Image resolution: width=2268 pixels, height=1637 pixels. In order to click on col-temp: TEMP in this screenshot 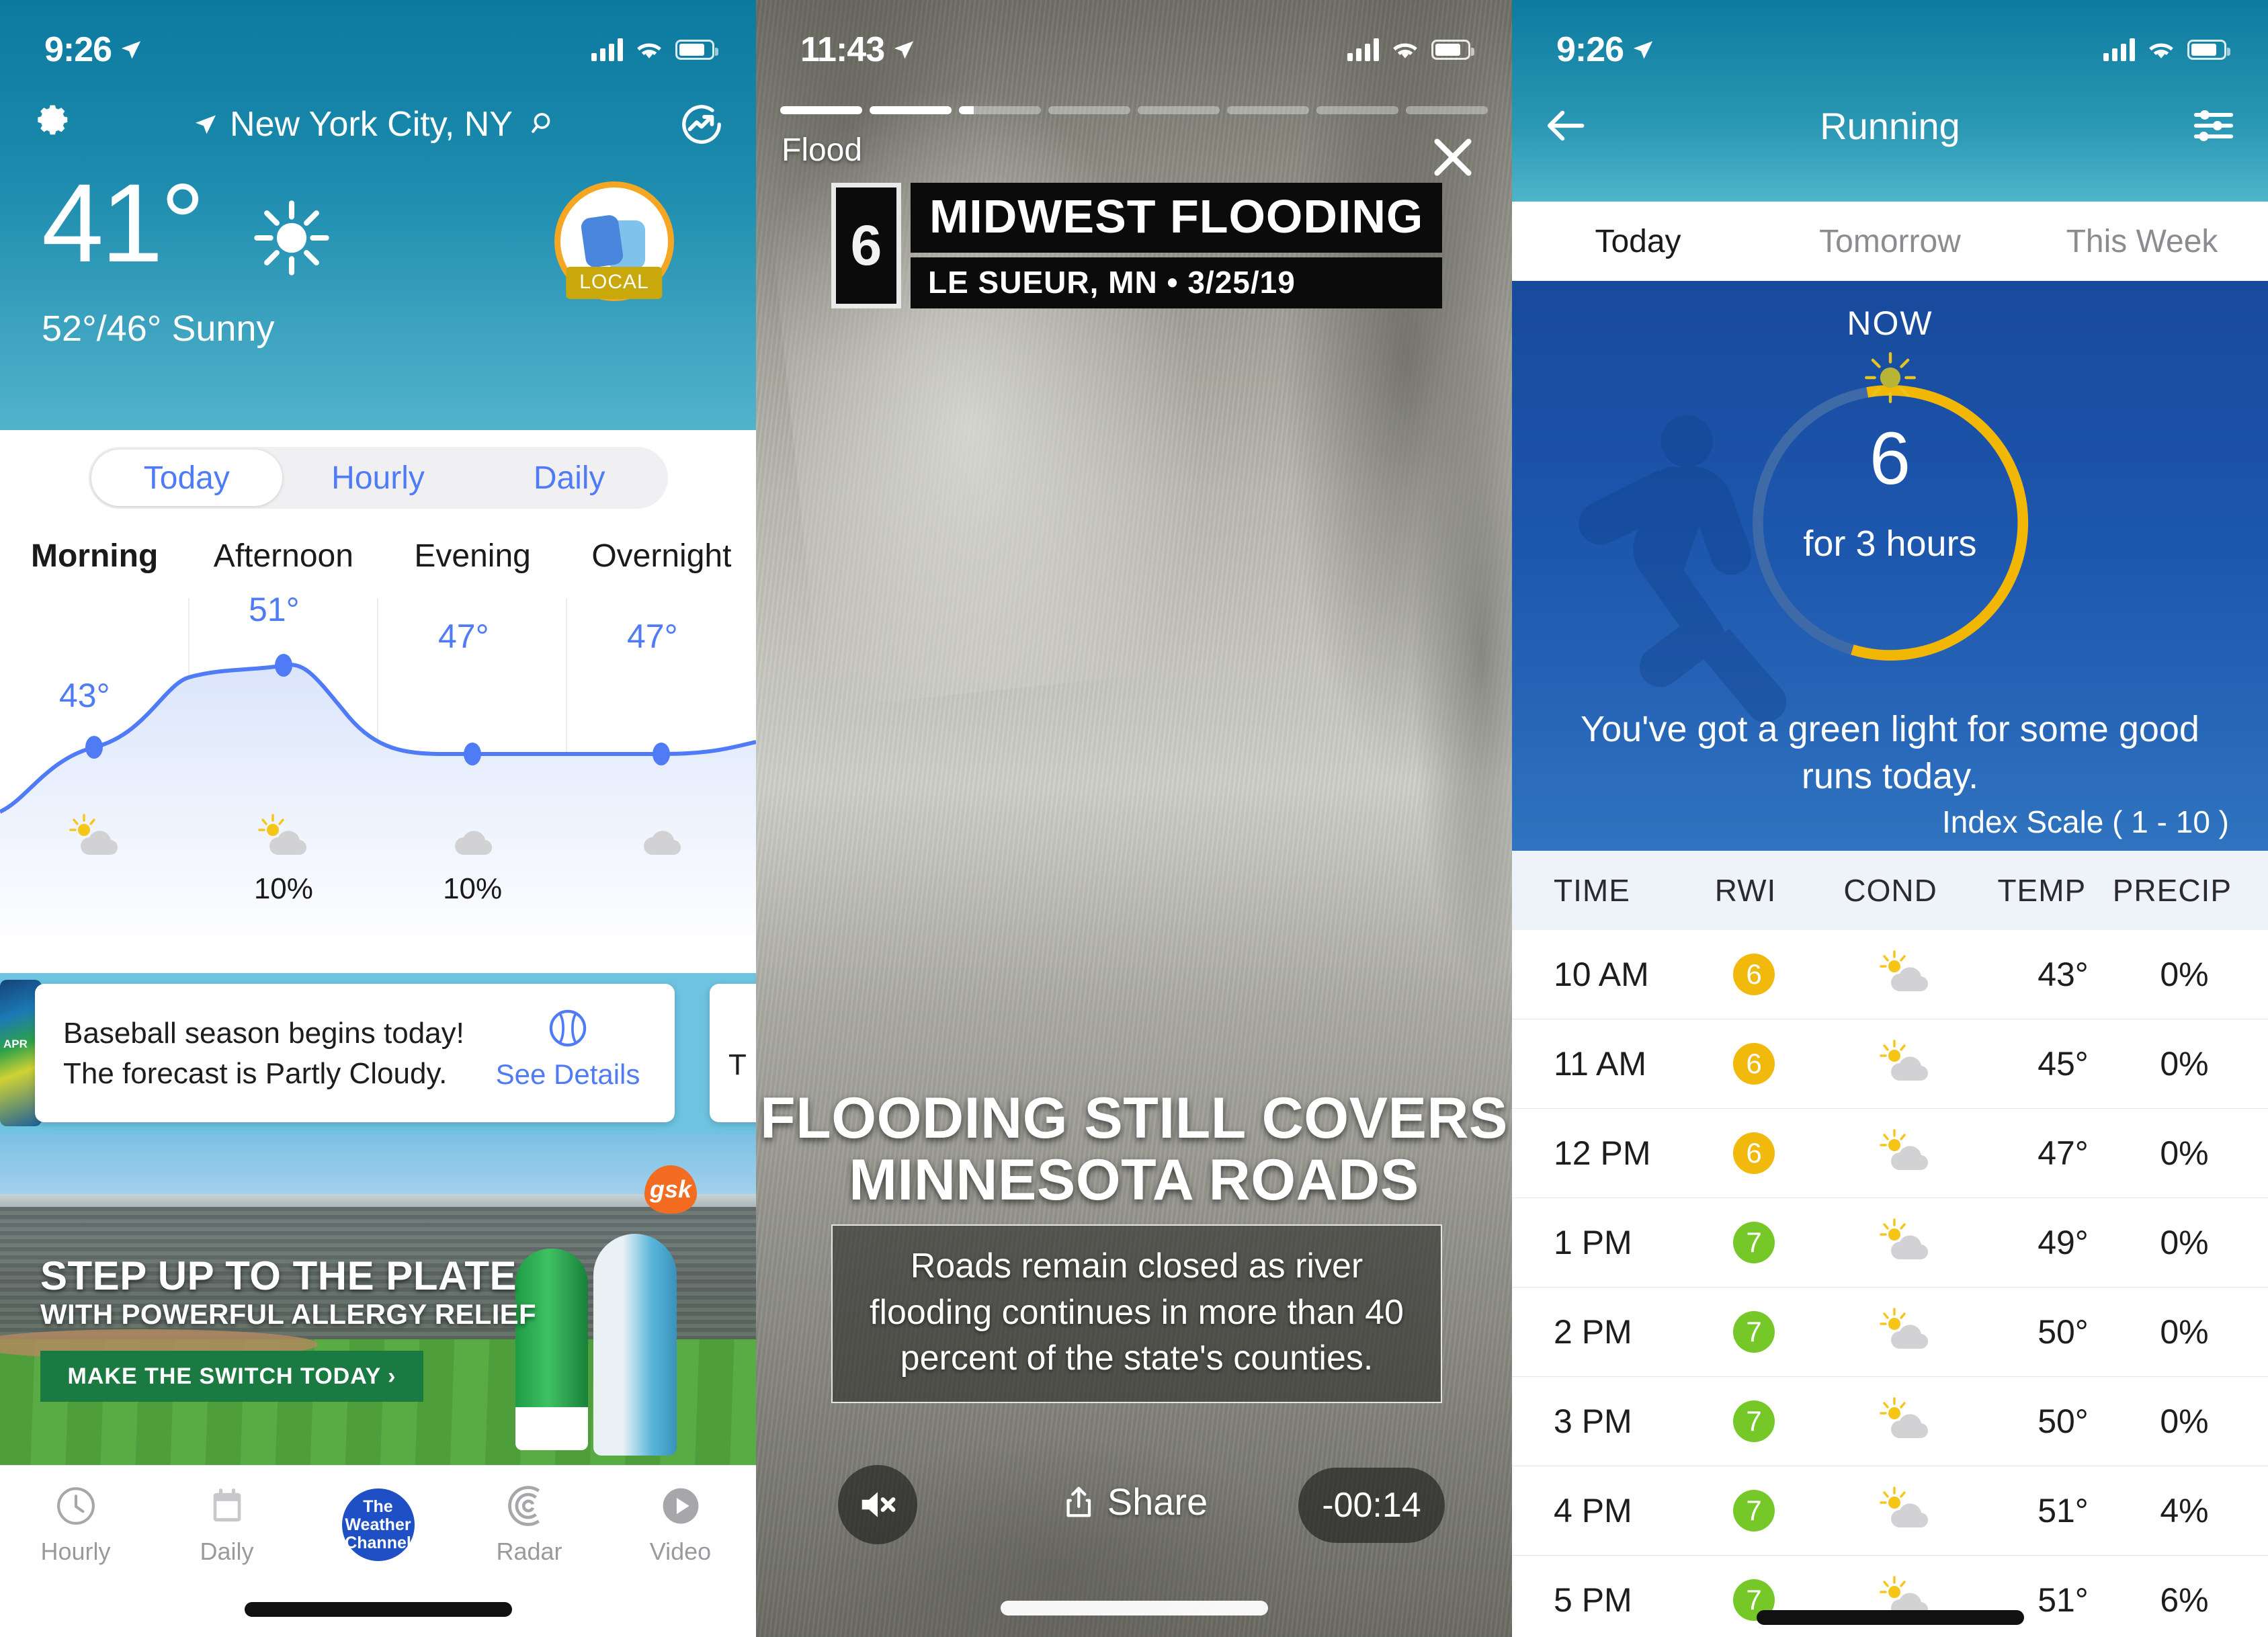, I will do `click(2042, 891)`.